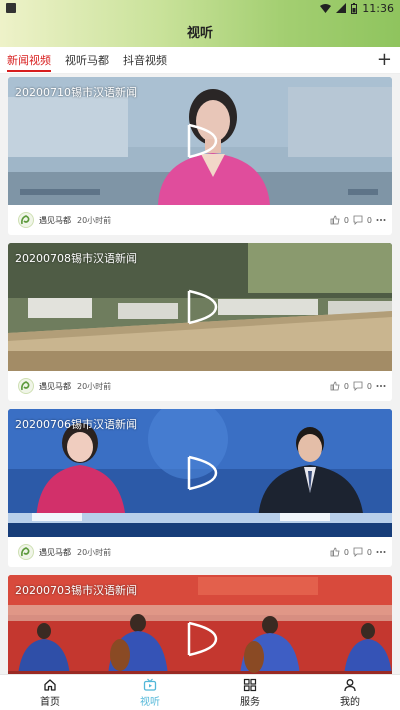  Describe the element at coordinates (200, 8) in the screenshot. I see `status-bar: 11:36` at that location.